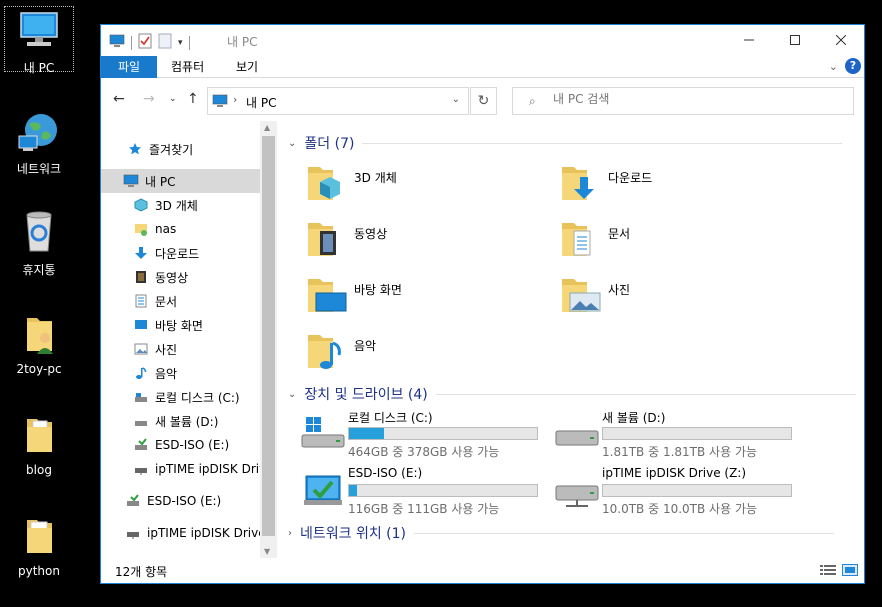 The width and height of the screenshot is (882, 607). Describe the element at coordinates (426, 187) in the screenshot. I see `folder-item: 3D 개체` at that location.